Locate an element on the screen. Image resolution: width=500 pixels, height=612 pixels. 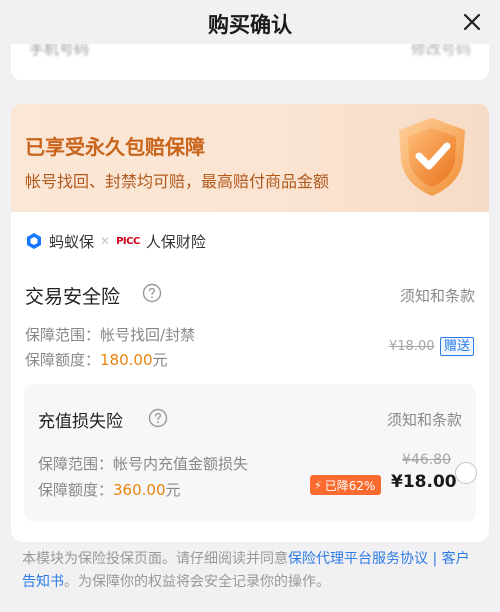
banner-title: 已享受永久包赔保障 is located at coordinates (115, 147).